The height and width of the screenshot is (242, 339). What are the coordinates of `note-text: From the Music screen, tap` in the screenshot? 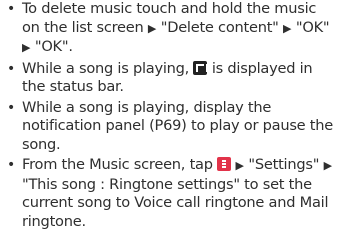 It's located at (120, 164).